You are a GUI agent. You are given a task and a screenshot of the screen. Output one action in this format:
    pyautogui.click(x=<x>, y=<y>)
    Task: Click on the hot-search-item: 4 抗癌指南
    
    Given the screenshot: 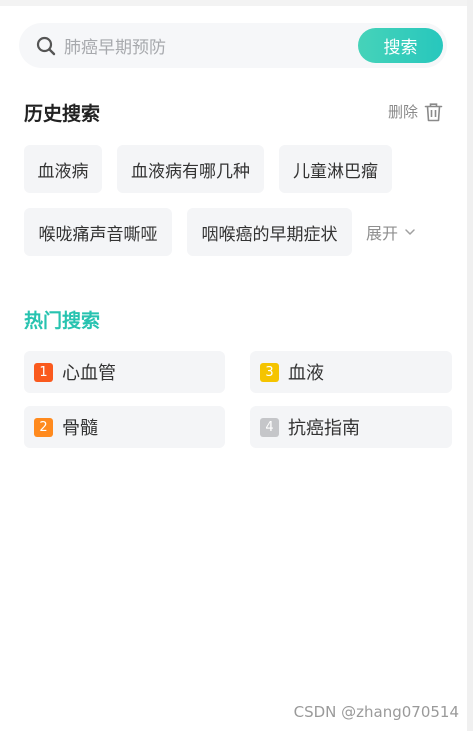 What is the action you would take?
    pyautogui.click(x=351, y=427)
    